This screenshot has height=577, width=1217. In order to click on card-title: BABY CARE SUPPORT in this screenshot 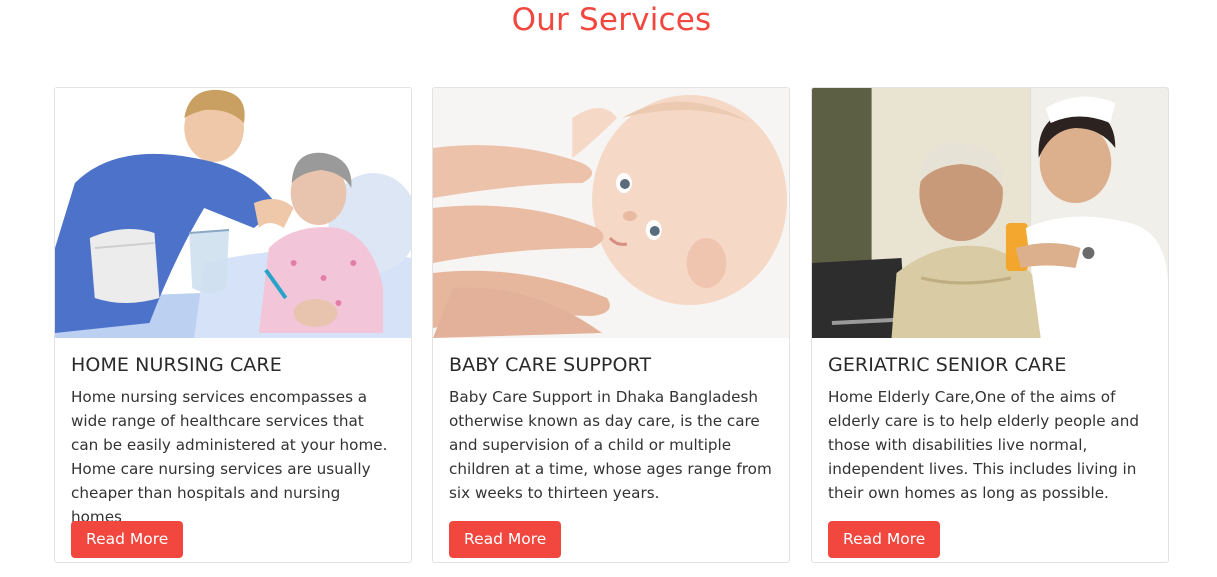, I will do `click(550, 365)`.